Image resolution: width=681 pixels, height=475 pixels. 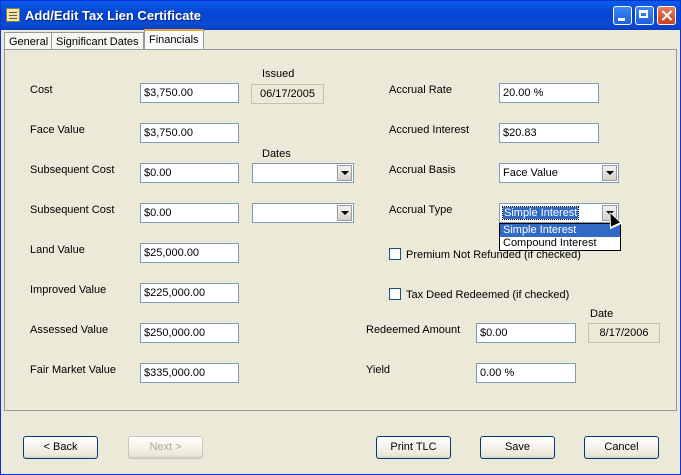 I want to click on improved-value-field: $225,000.00, so click(x=189, y=293).